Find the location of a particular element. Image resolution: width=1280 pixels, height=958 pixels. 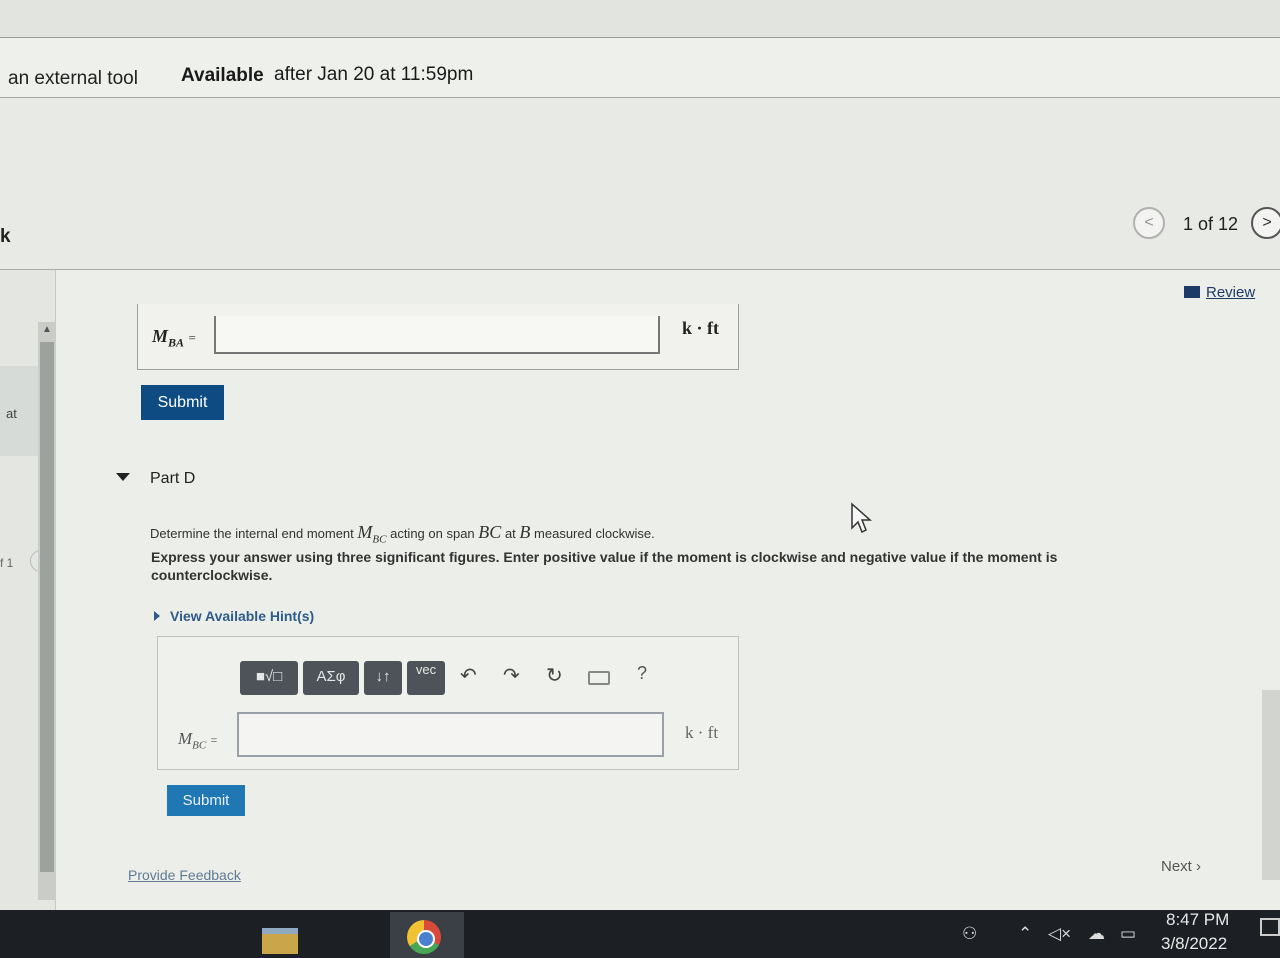

chrome-icon is located at coordinates (424, 937).